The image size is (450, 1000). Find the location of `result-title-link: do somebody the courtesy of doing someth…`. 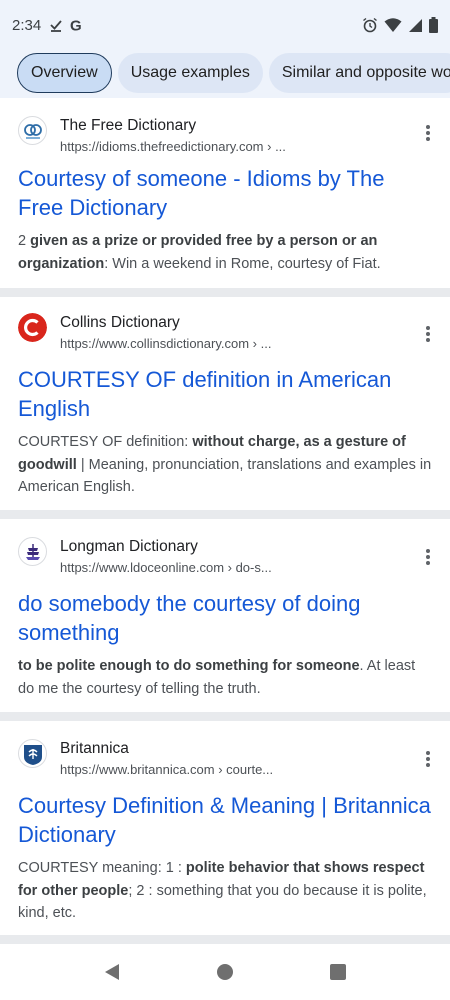

result-title-link: do somebody the courtesy of doing someth… is located at coordinates (225, 618).